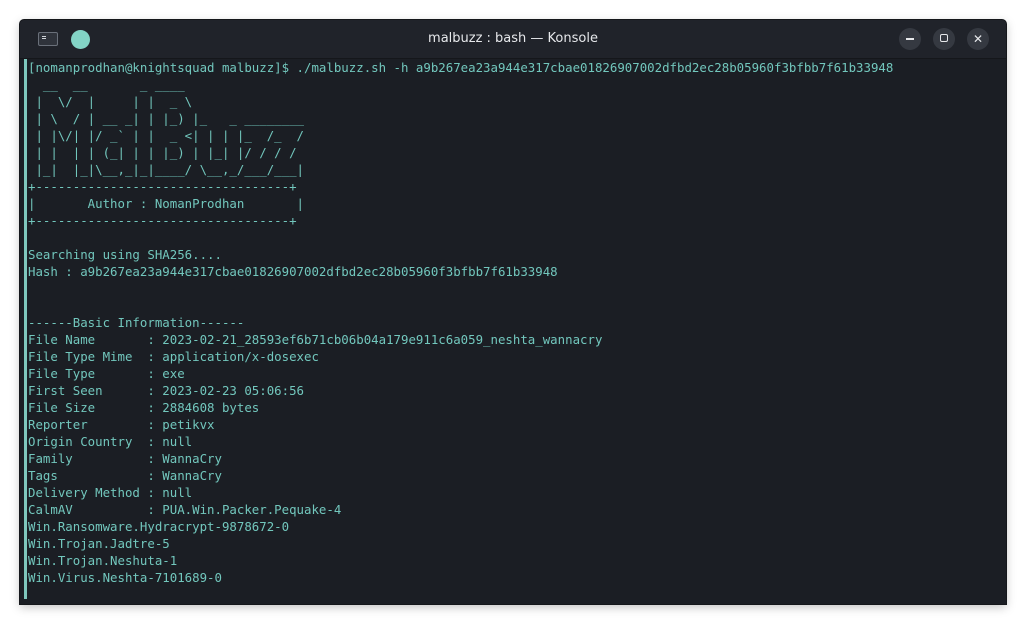 Image resolution: width=1026 pixels, height=623 pixels. Describe the element at coordinates (110, 492) in the screenshot. I see `terminal-line: Delivery Method : null` at that location.